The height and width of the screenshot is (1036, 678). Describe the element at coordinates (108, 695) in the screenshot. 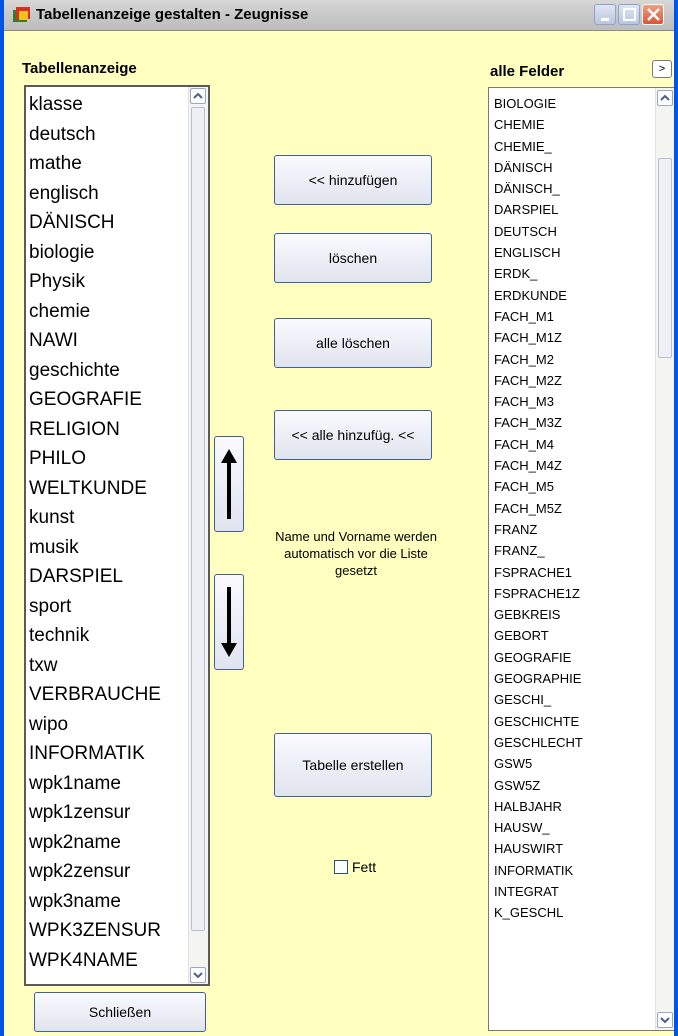

I see `list-item: VERBRAUCHE` at that location.